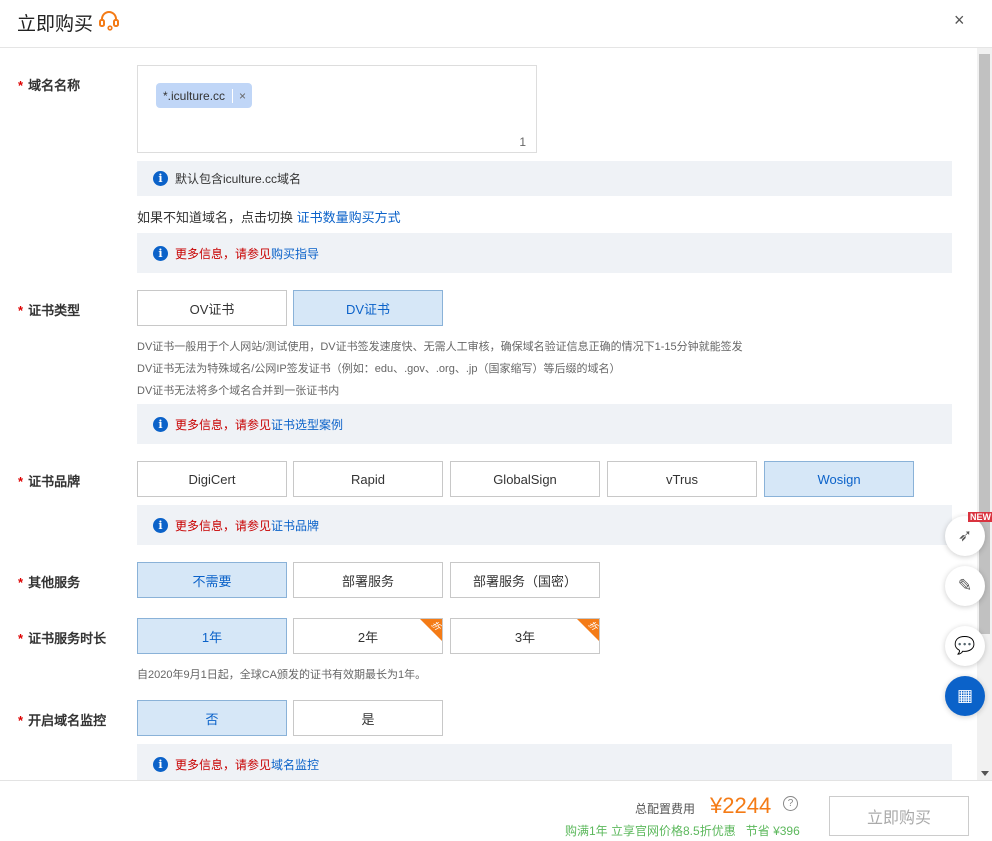  What do you see at coordinates (109, 20) in the screenshot?
I see `headset-icon` at bounding box center [109, 20].